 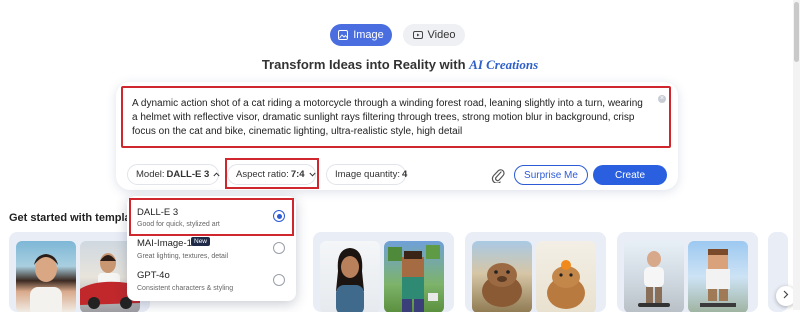 I want to click on create-button: Create, so click(x=630, y=175).